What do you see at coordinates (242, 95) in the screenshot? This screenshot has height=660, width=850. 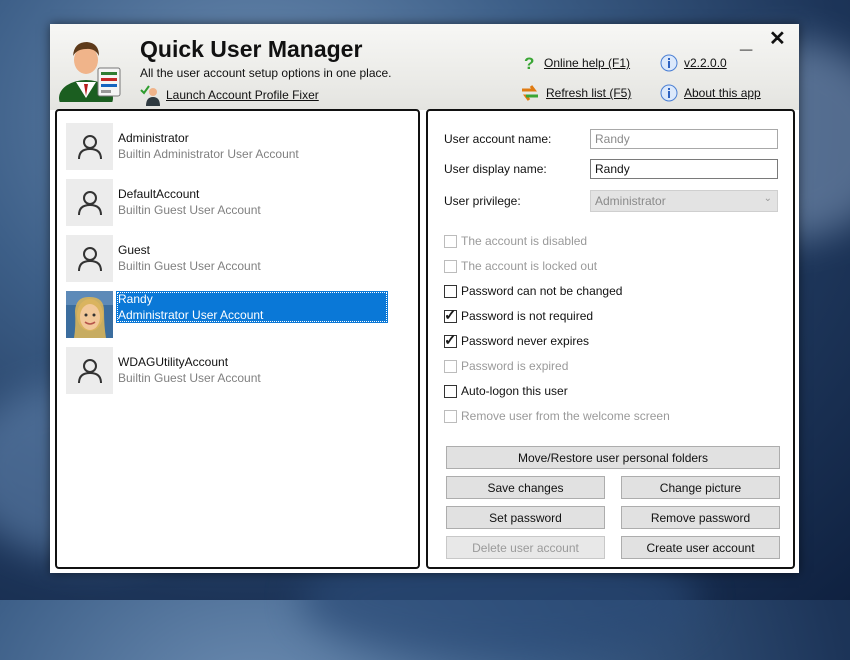 I see `launch-fixer-label: Launch Account Profile Fixer` at bounding box center [242, 95].